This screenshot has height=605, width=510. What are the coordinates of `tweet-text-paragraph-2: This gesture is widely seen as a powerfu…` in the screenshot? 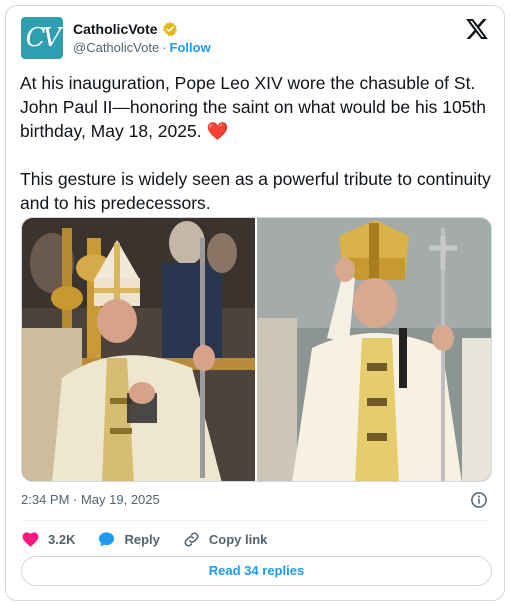 It's located at (255, 191).